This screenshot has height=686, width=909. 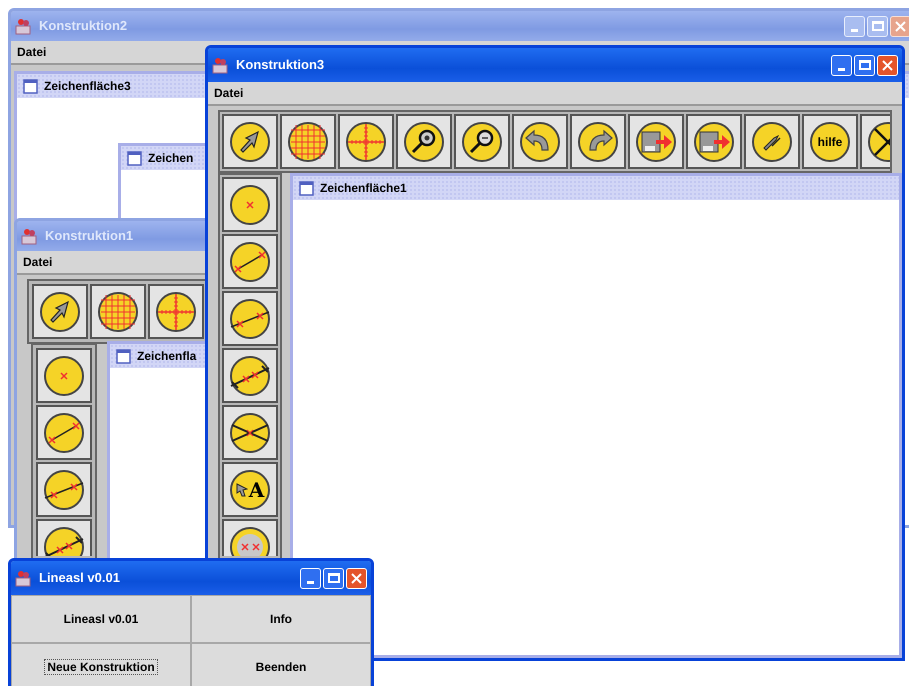 What do you see at coordinates (89, 236) in the screenshot?
I see `window-title: Konstruktion1` at bounding box center [89, 236].